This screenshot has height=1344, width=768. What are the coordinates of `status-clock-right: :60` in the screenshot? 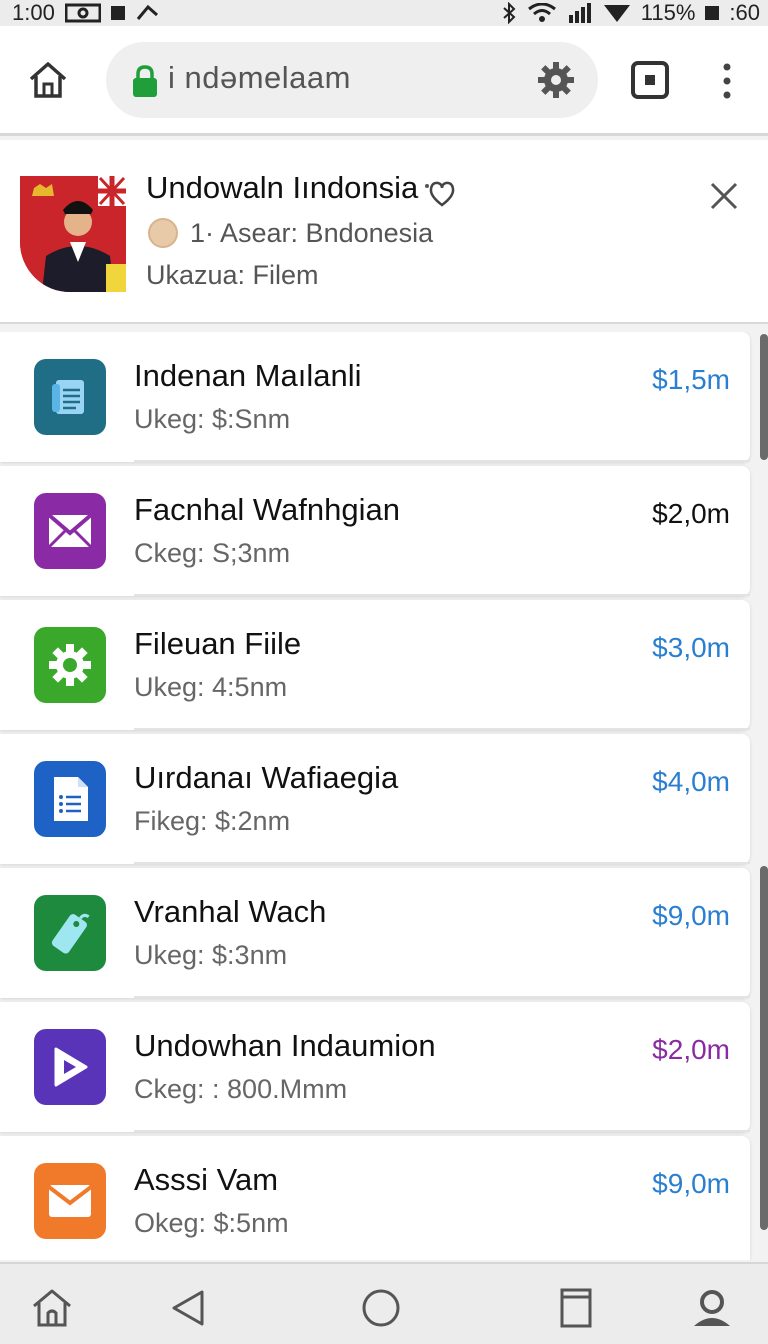 It's located at (744, 12).